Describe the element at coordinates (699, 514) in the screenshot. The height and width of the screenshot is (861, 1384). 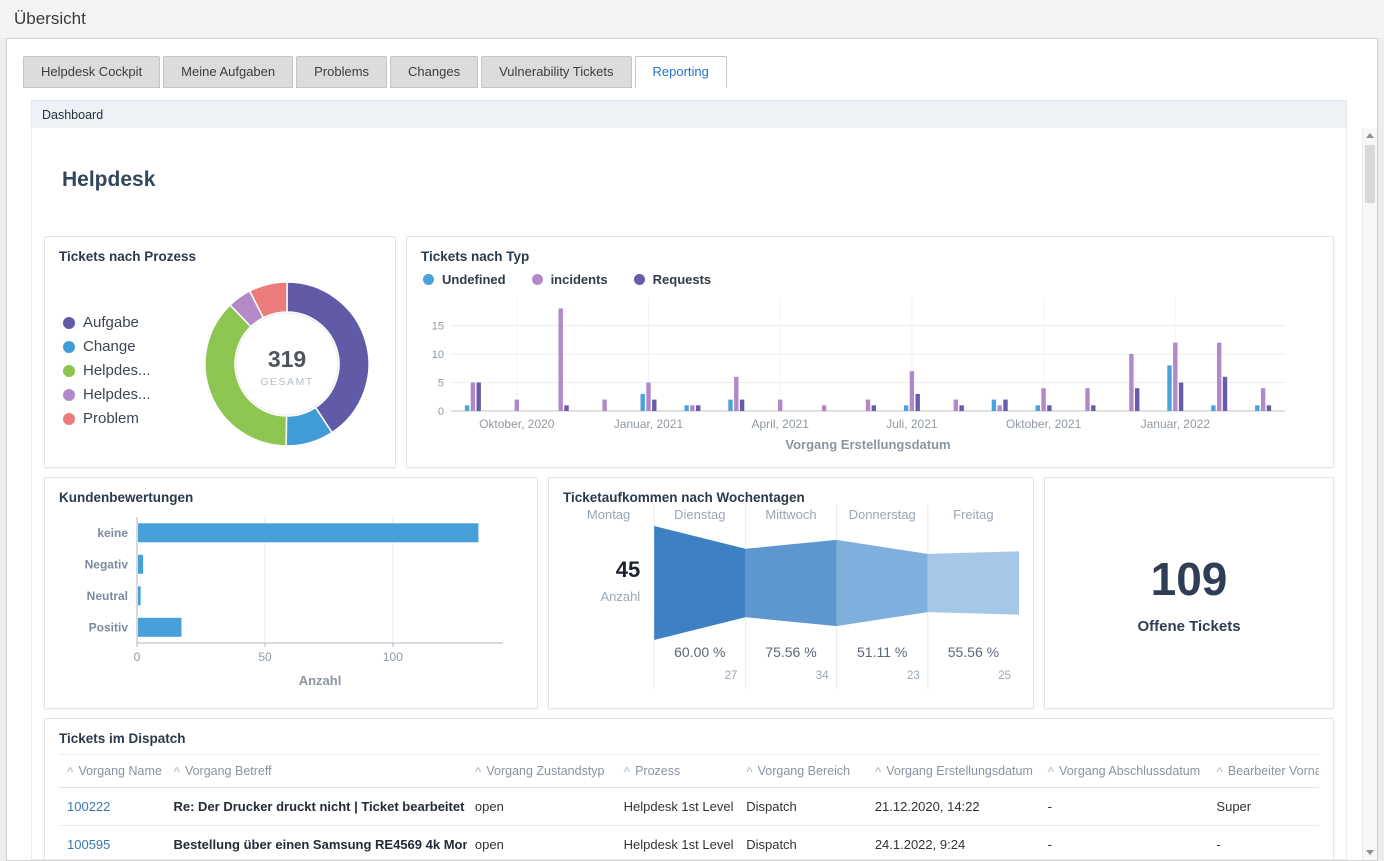
I see `svg-text: Dienstag` at that location.